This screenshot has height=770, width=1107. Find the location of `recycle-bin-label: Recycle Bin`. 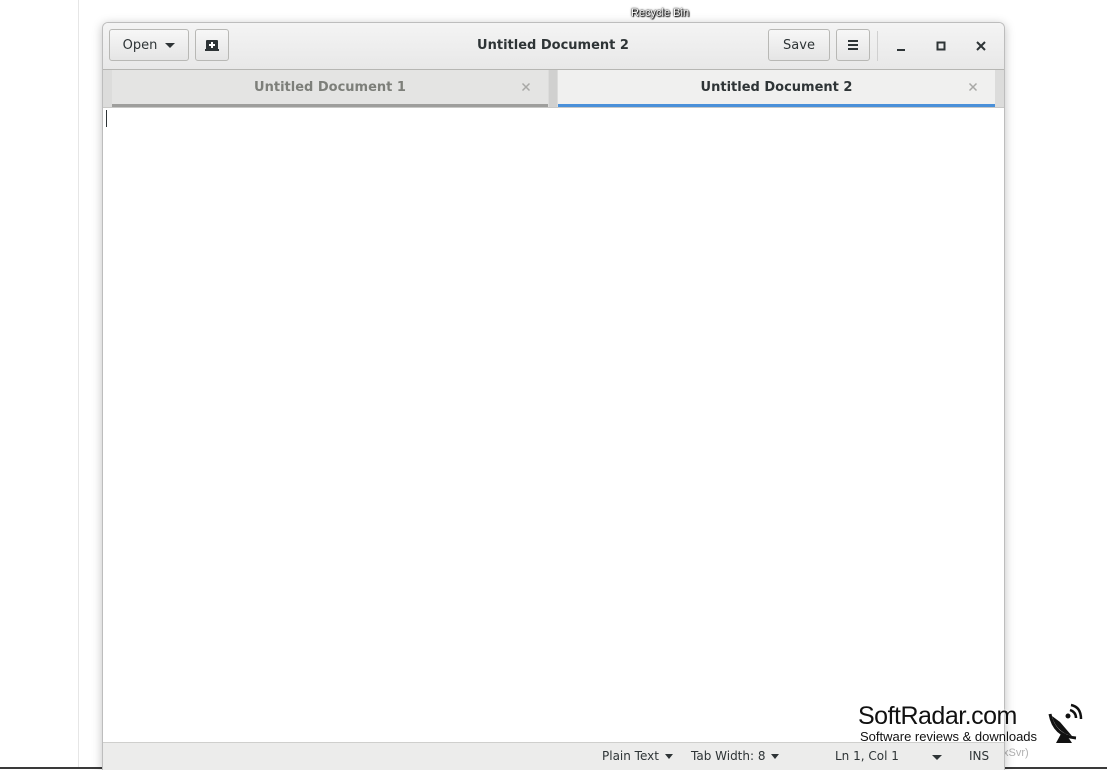

recycle-bin-label: Recycle Bin is located at coordinates (660, 13).